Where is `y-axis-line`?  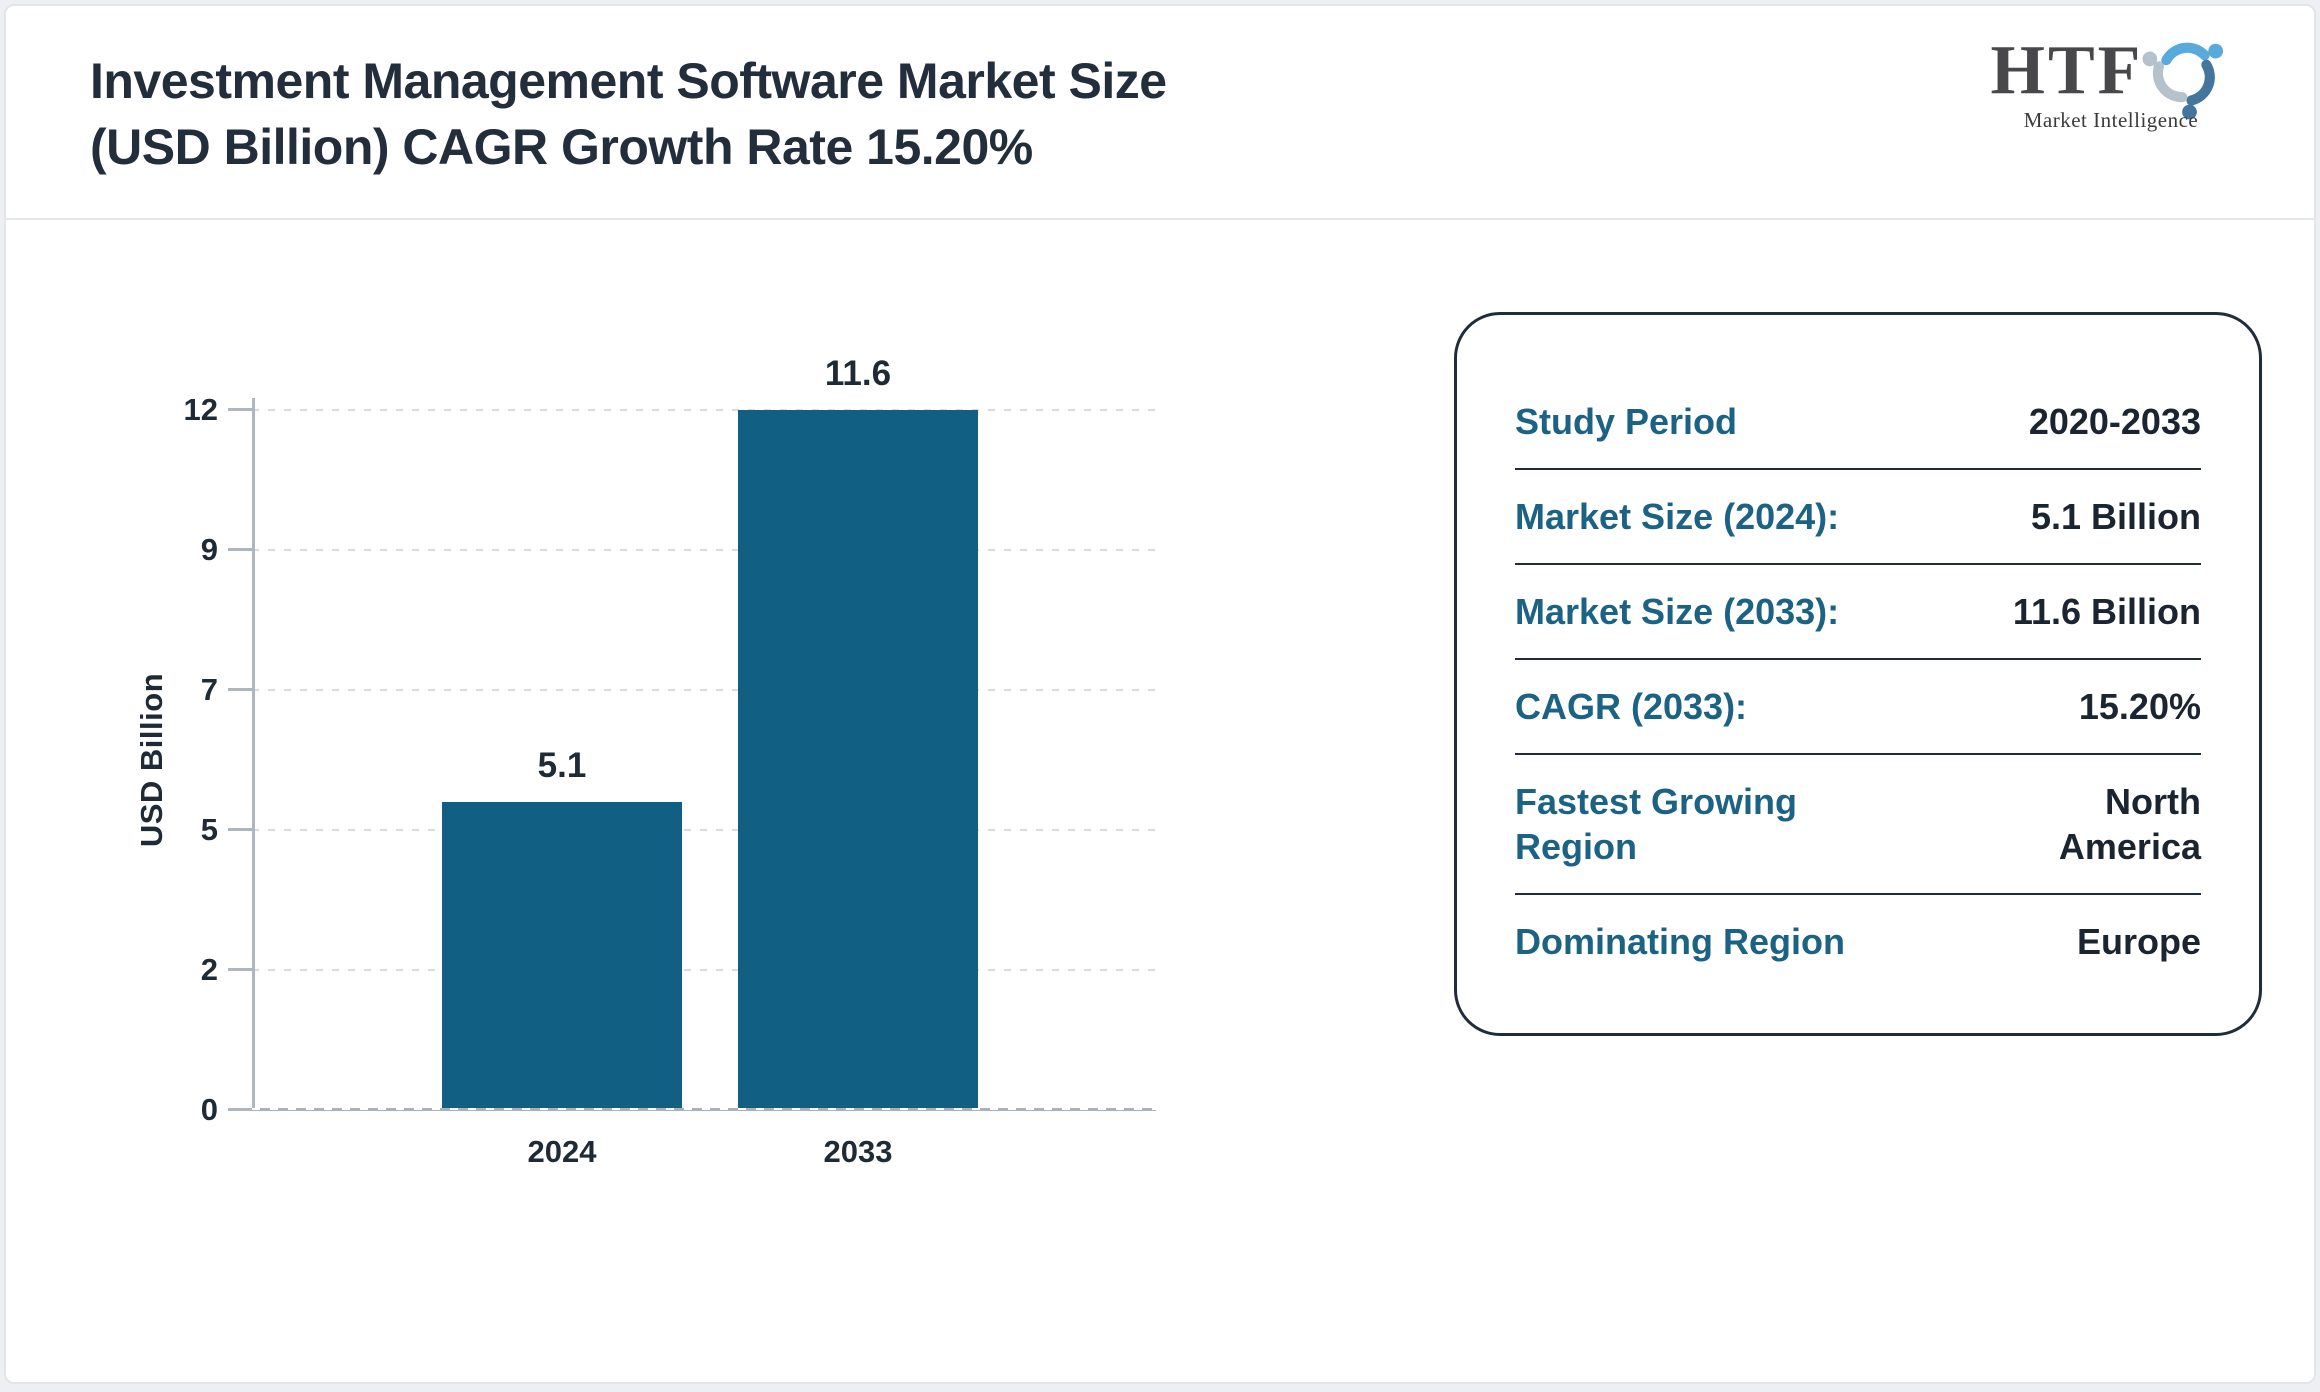 y-axis-line is located at coordinates (253, 754).